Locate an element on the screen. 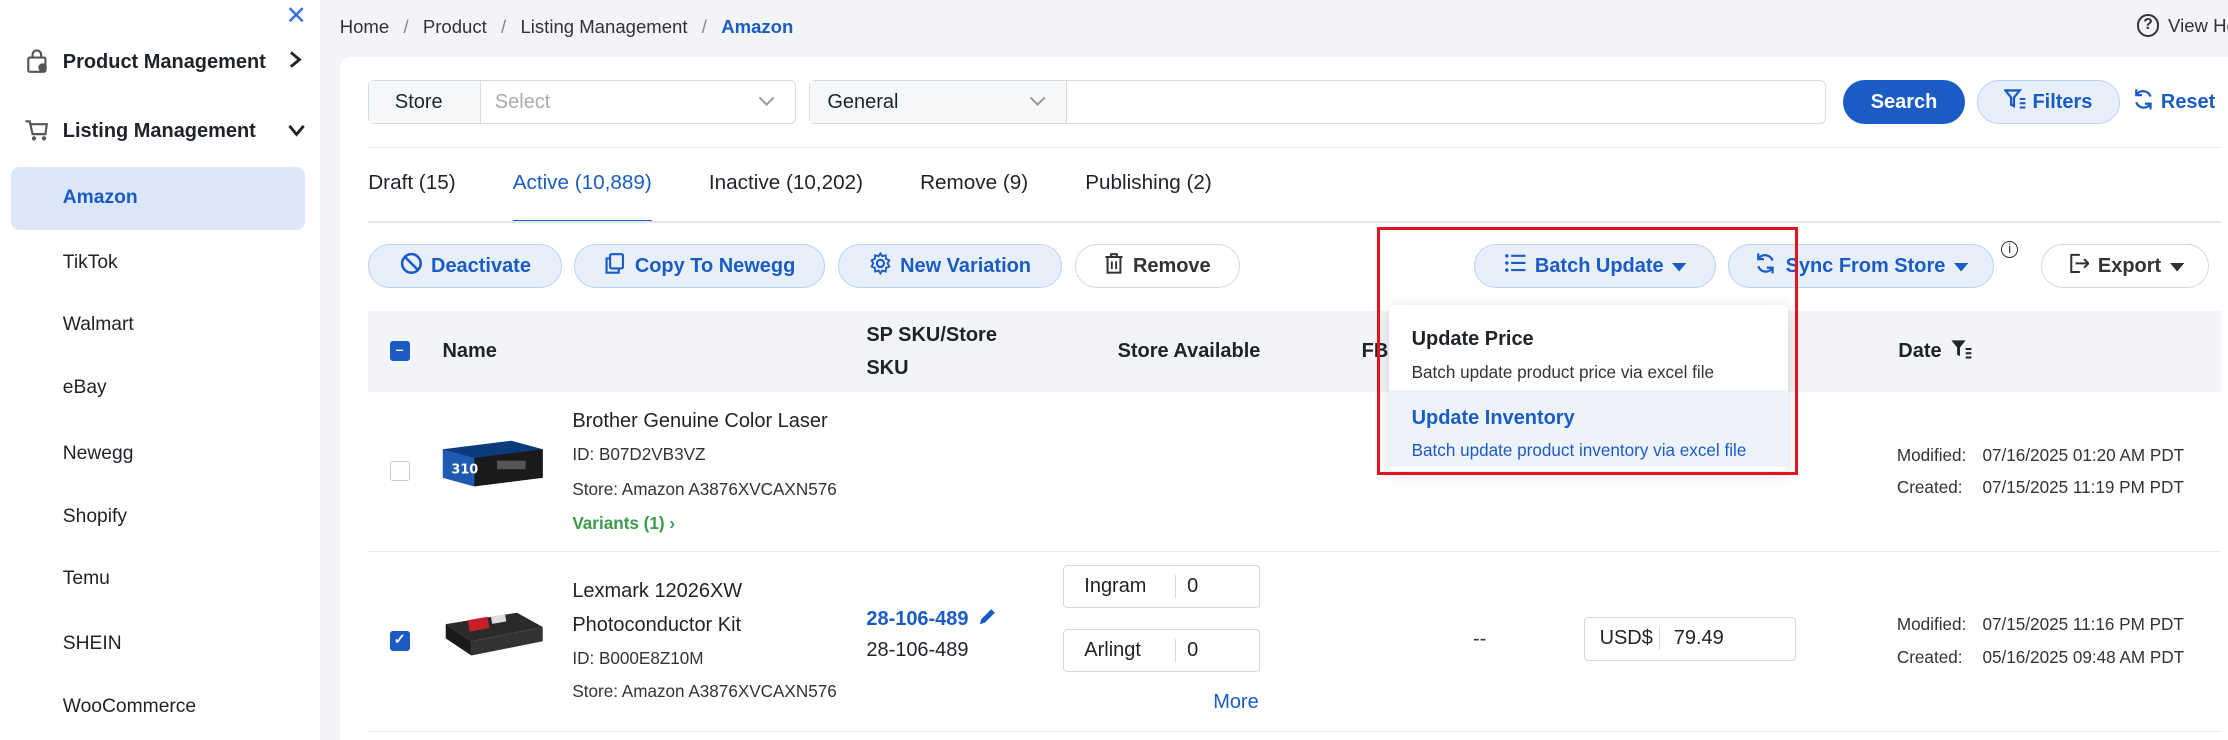  new-variation-button: New Variation is located at coordinates (949, 266).